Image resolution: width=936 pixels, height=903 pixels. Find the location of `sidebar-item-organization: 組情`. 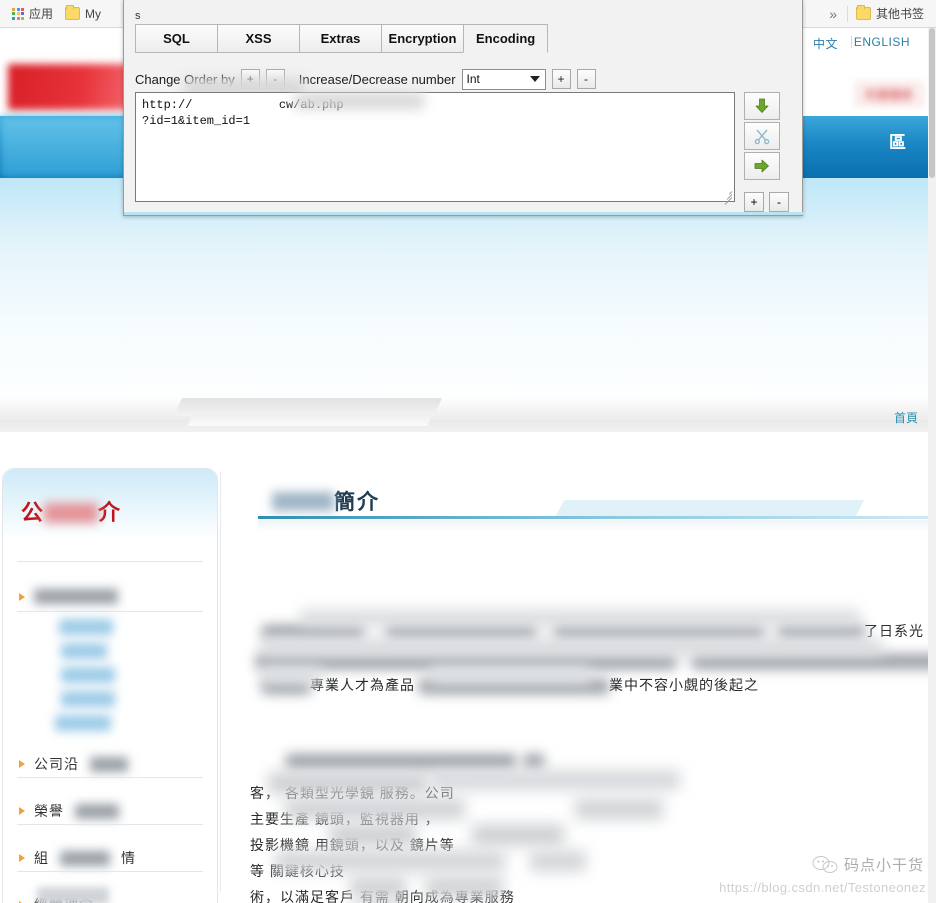

sidebar-item-organization: 組情 is located at coordinates (77, 858).